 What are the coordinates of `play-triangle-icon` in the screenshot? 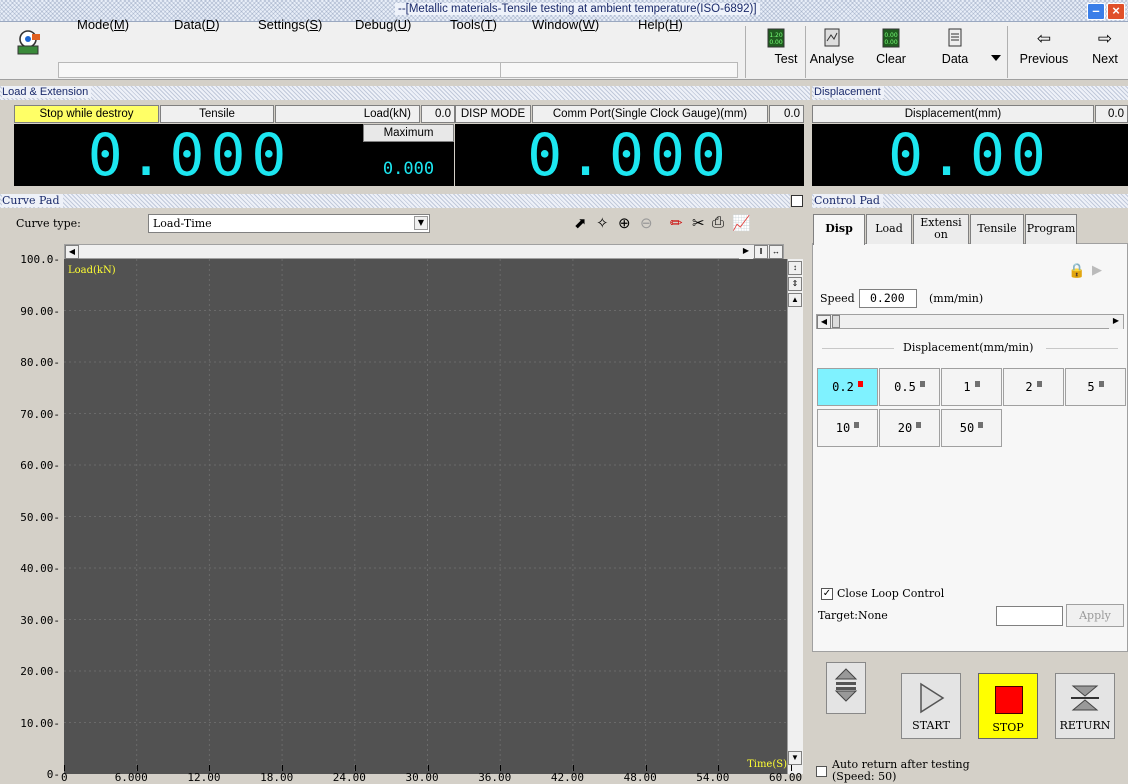 It's located at (932, 698).